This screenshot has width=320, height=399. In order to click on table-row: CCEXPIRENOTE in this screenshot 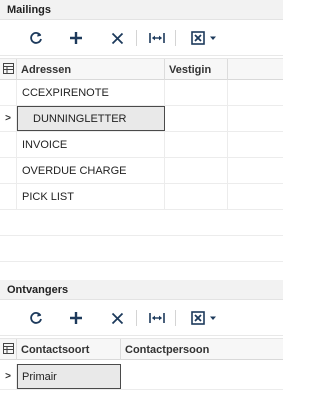, I will do `click(141, 93)`.